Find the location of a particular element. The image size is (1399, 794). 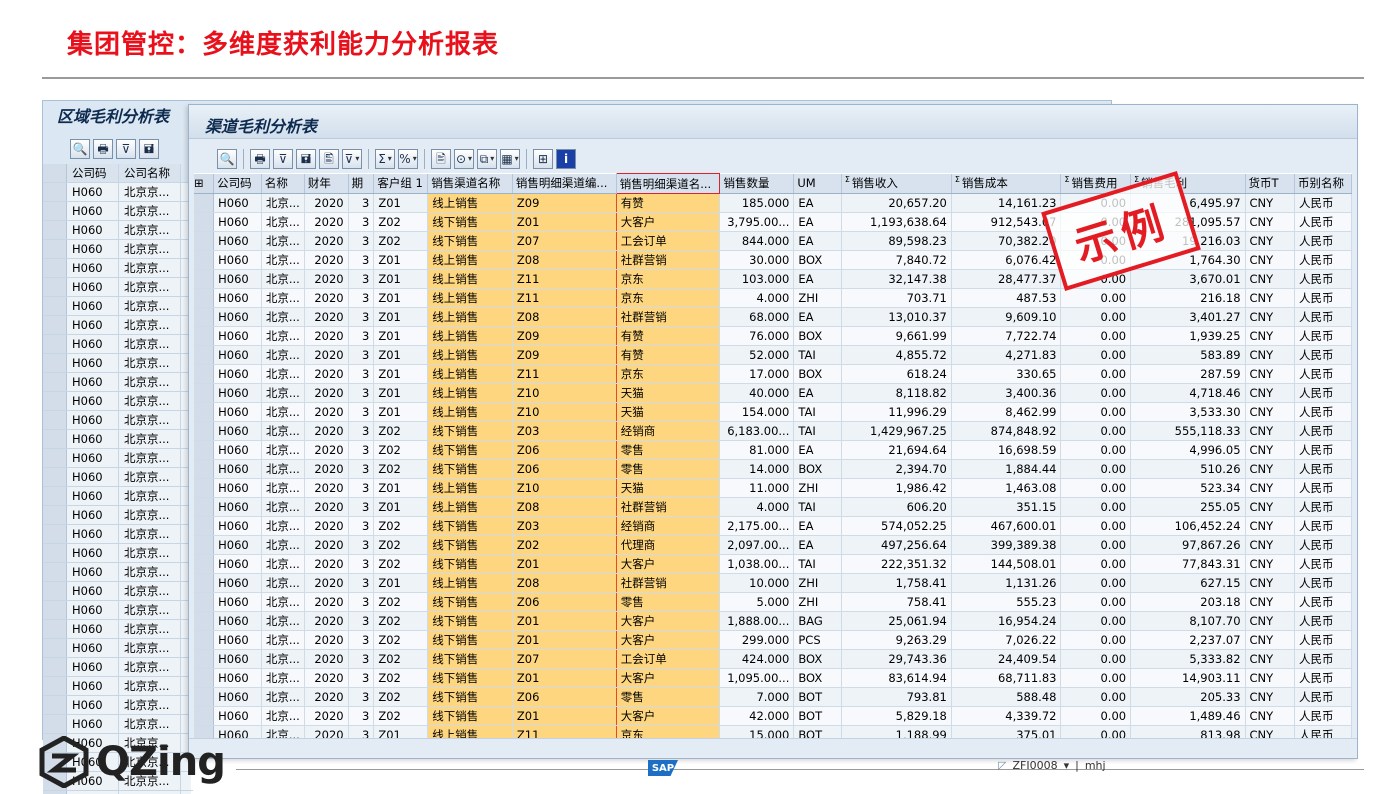

sum-icon: Σ is located at coordinates (385, 159).